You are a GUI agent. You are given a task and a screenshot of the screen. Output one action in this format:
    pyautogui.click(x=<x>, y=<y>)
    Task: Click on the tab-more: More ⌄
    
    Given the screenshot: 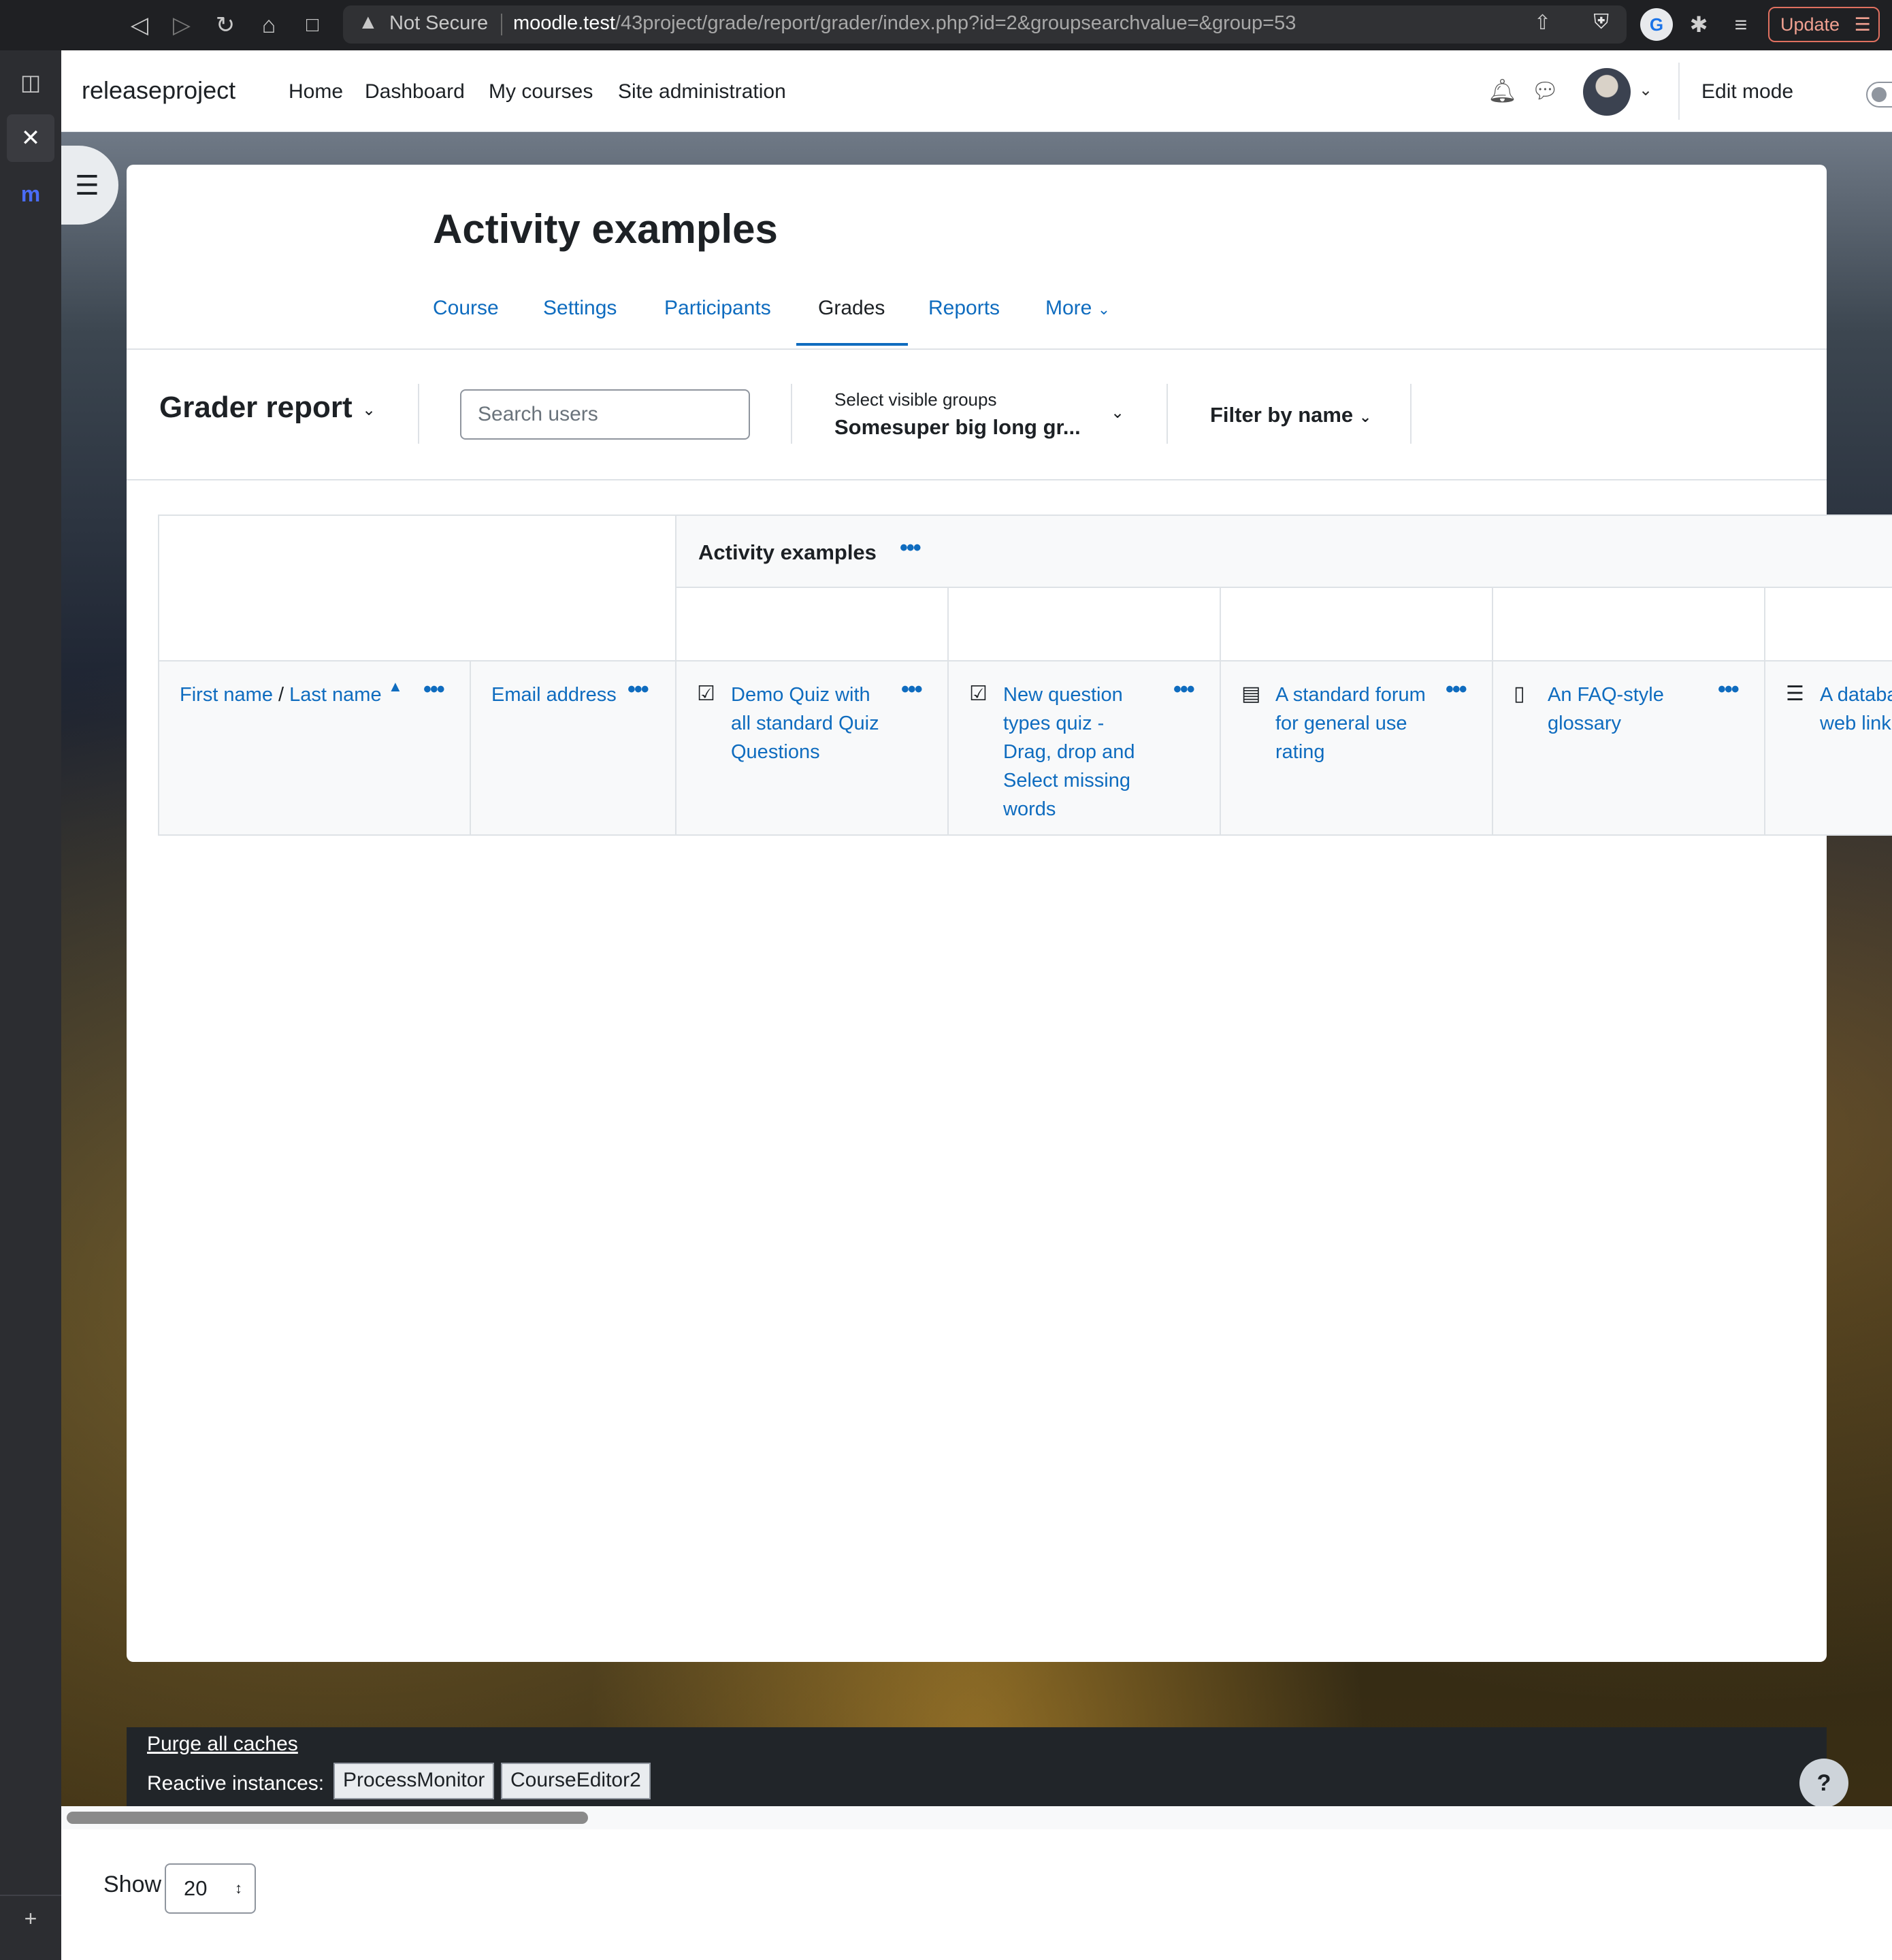 What is the action you would take?
    pyautogui.click(x=1077, y=309)
    